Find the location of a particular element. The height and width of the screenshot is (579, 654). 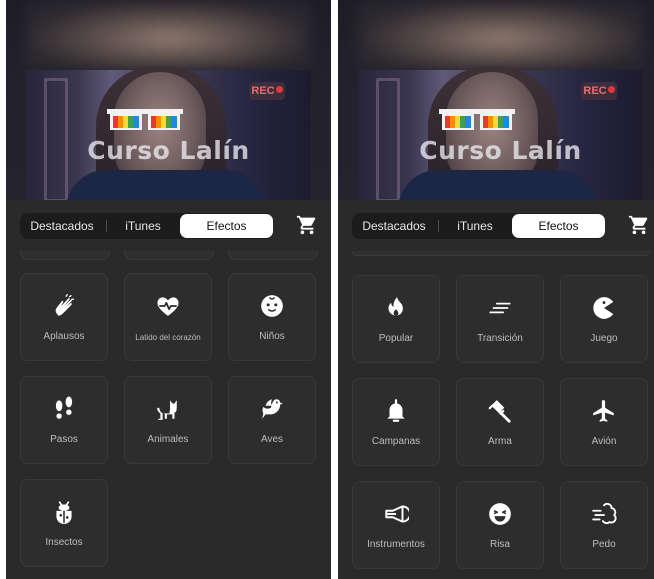

effect-card-pasos: Pasos is located at coordinates (64, 420).